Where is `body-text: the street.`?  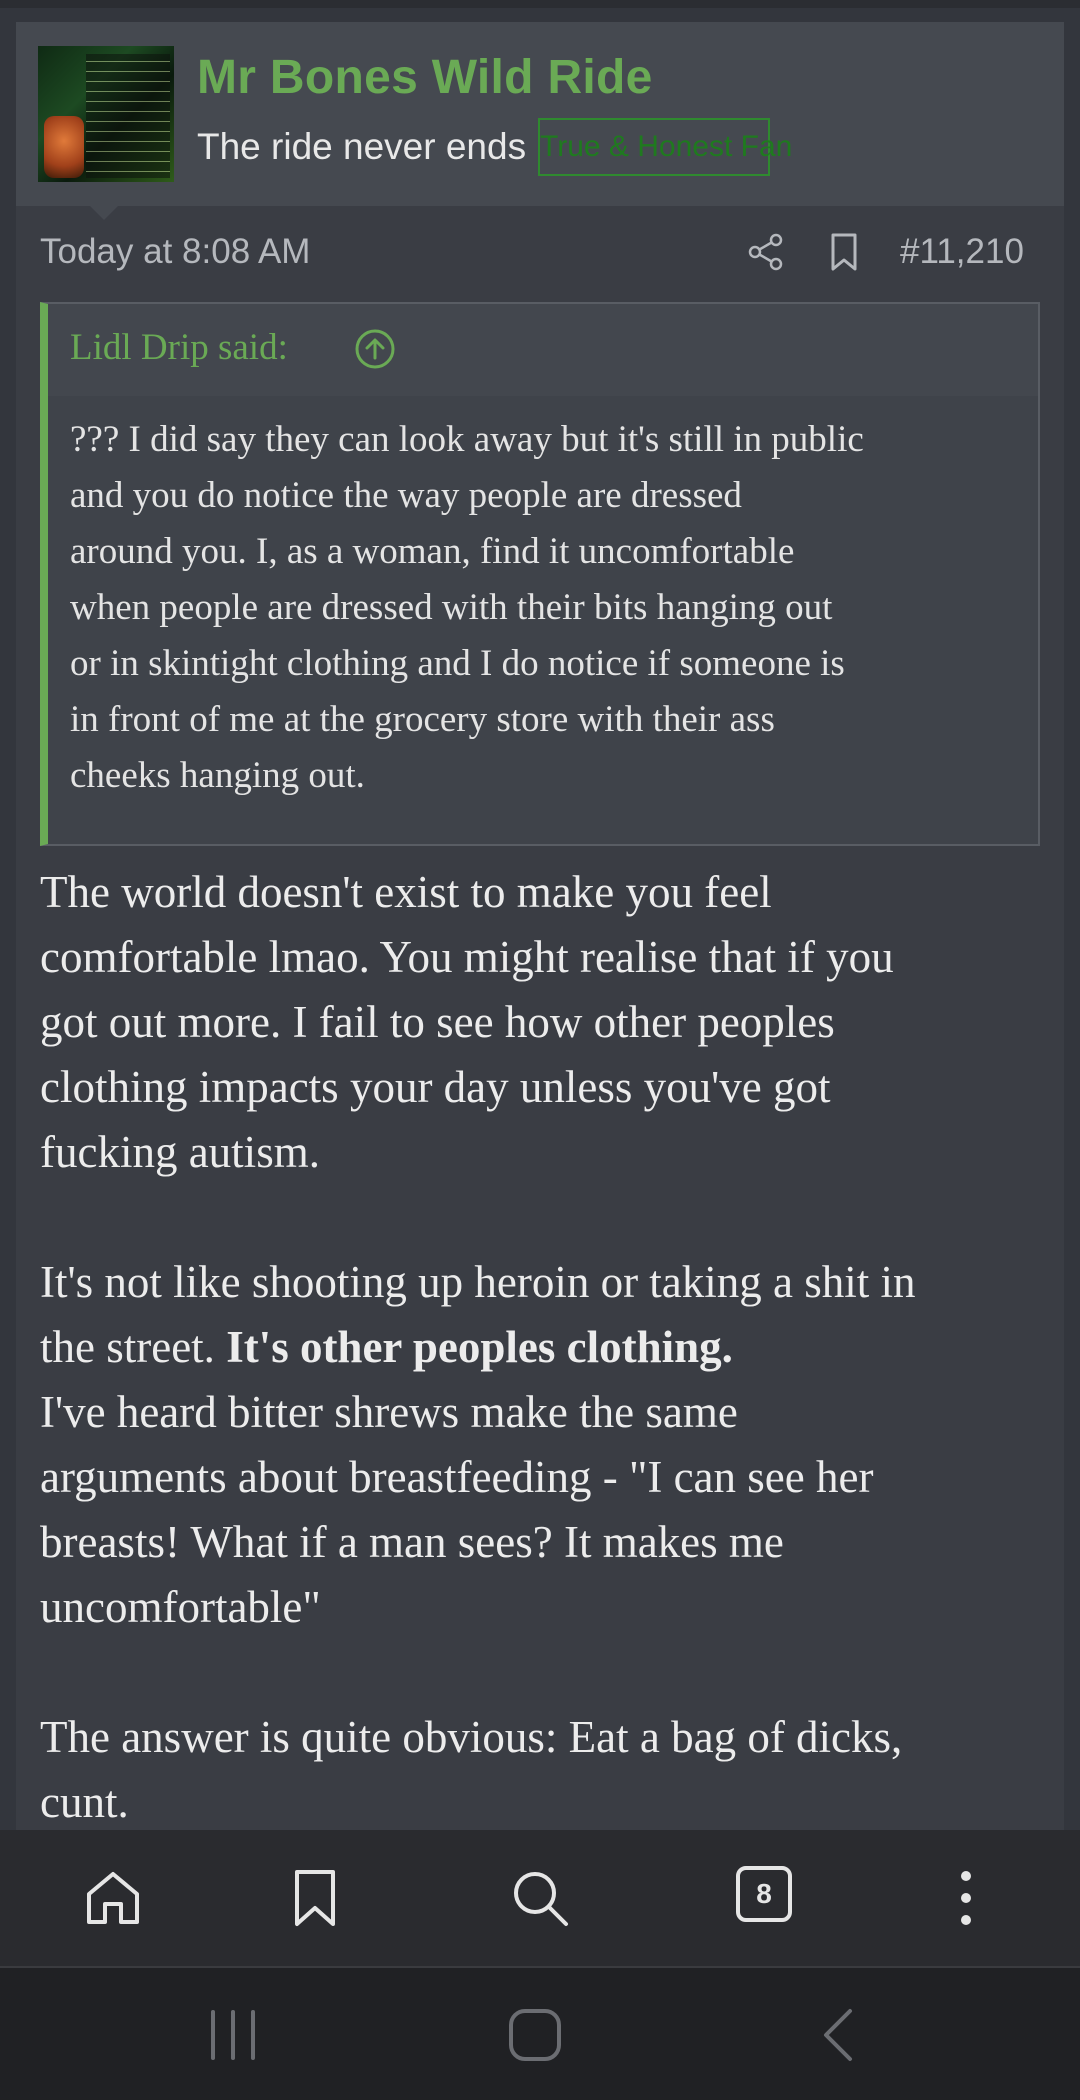 body-text: the street. is located at coordinates (133, 1347).